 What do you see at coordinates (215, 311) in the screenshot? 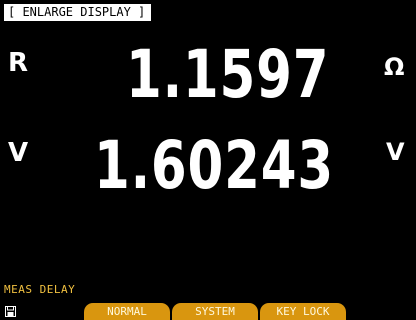
I see `softkey-system: SYSTEM` at bounding box center [215, 311].